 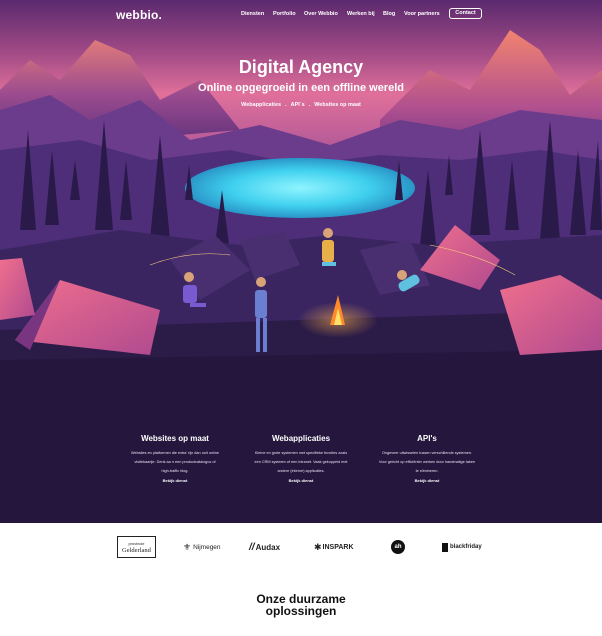 What do you see at coordinates (139, 15) in the screenshot?
I see `webbio-logo: webbio.` at bounding box center [139, 15].